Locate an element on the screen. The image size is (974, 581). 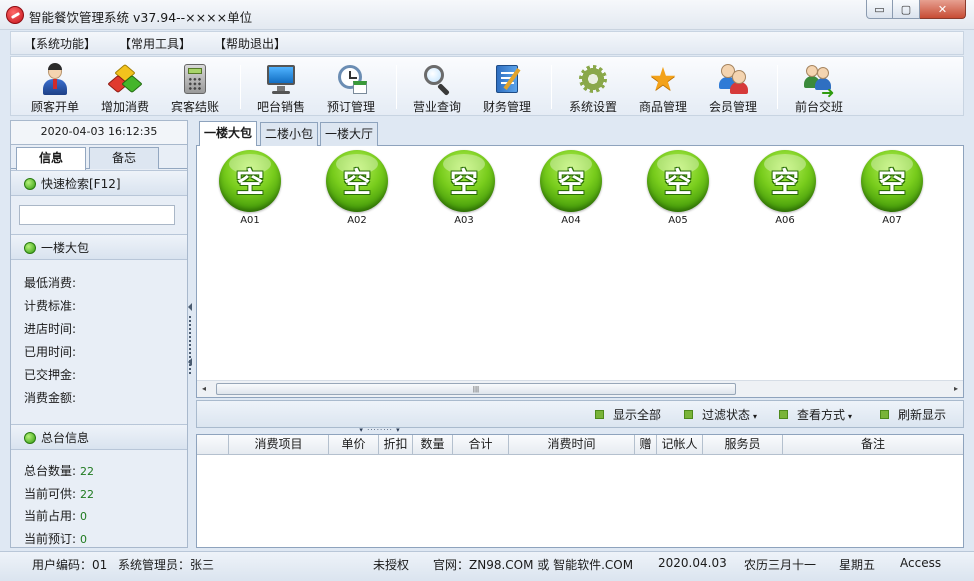
column-header-indicator is located at coordinates (213, 445).